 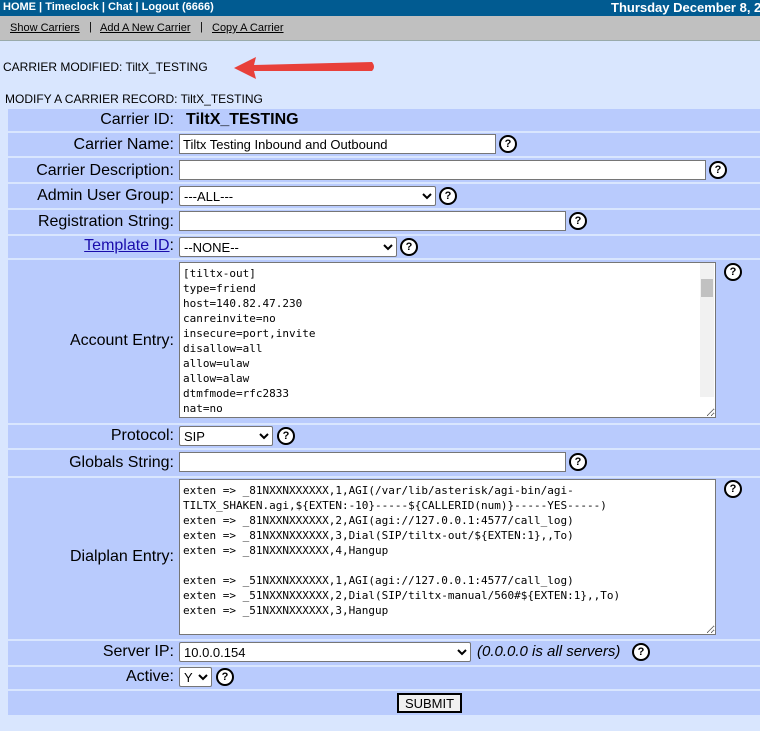 What do you see at coordinates (126, 245) in the screenshot?
I see `template-id-link: Template ID` at bounding box center [126, 245].